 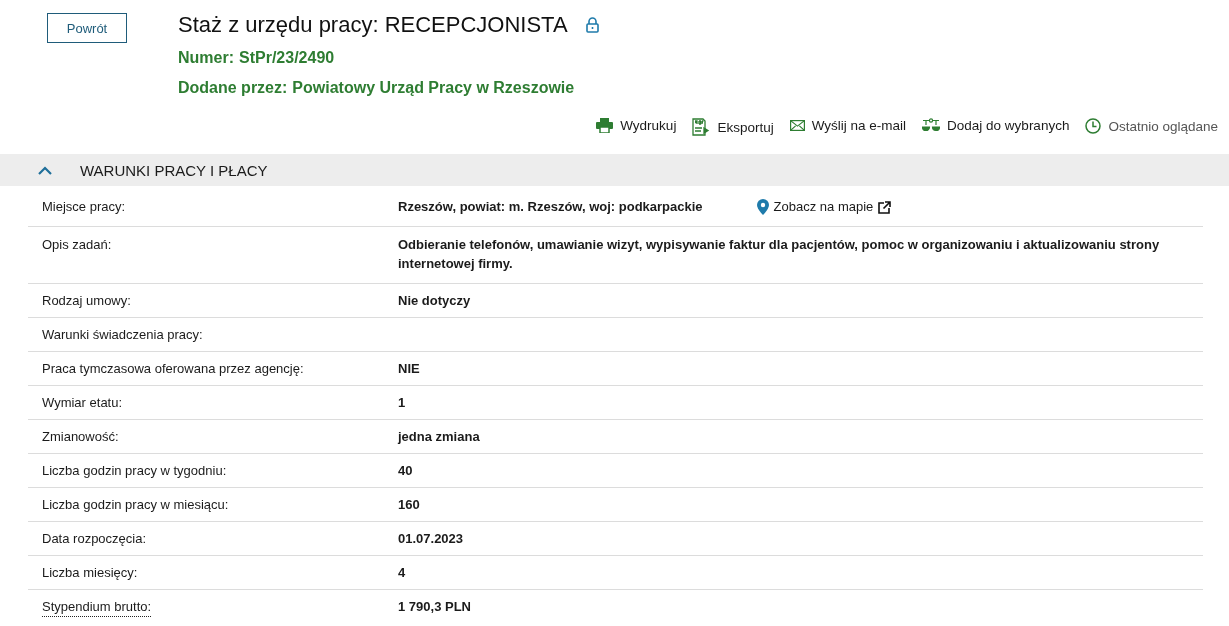 I want to click on field-label: Opis zadań:, so click(x=77, y=245).